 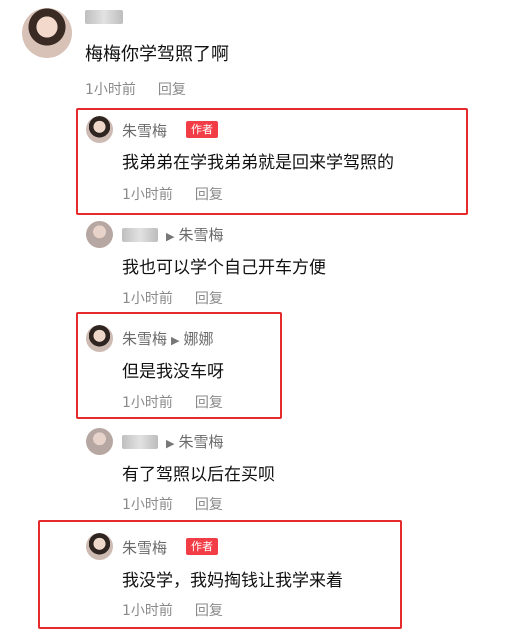 I want to click on reply-to-name: 娜娜, so click(x=198, y=339).